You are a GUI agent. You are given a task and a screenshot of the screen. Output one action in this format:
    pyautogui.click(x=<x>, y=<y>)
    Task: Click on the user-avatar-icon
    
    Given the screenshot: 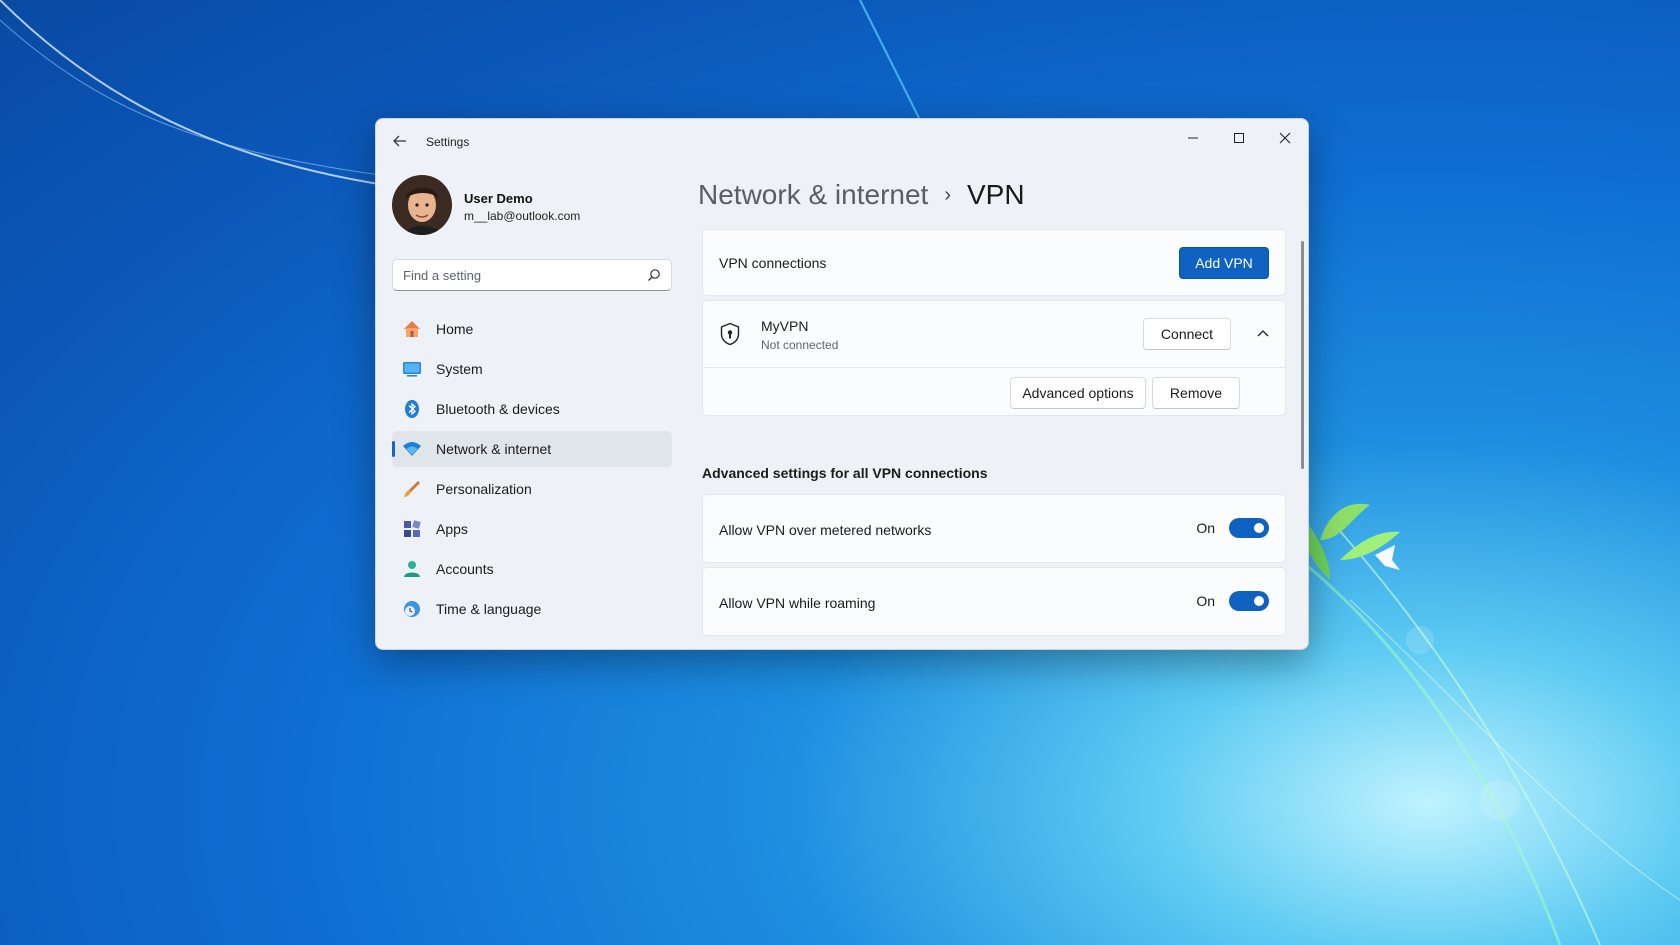 What is the action you would take?
    pyautogui.click(x=422, y=205)
    